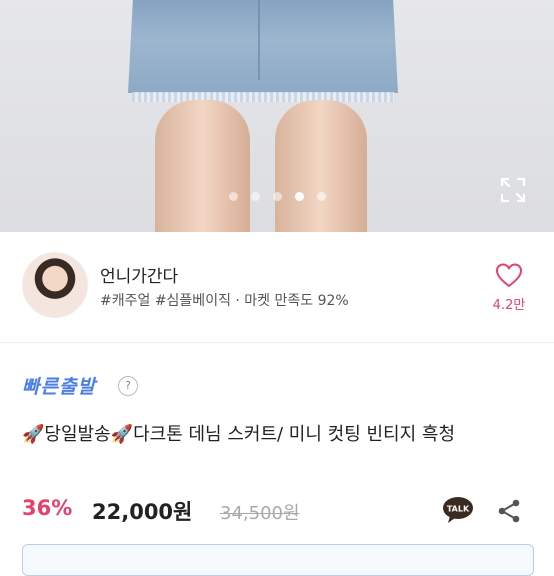 Image resolution: width=554 pixels, height=576 pixels. Describe the element at coordinates (509, 305) in the screenshot. I see `like-count: 4.2만` at that location.